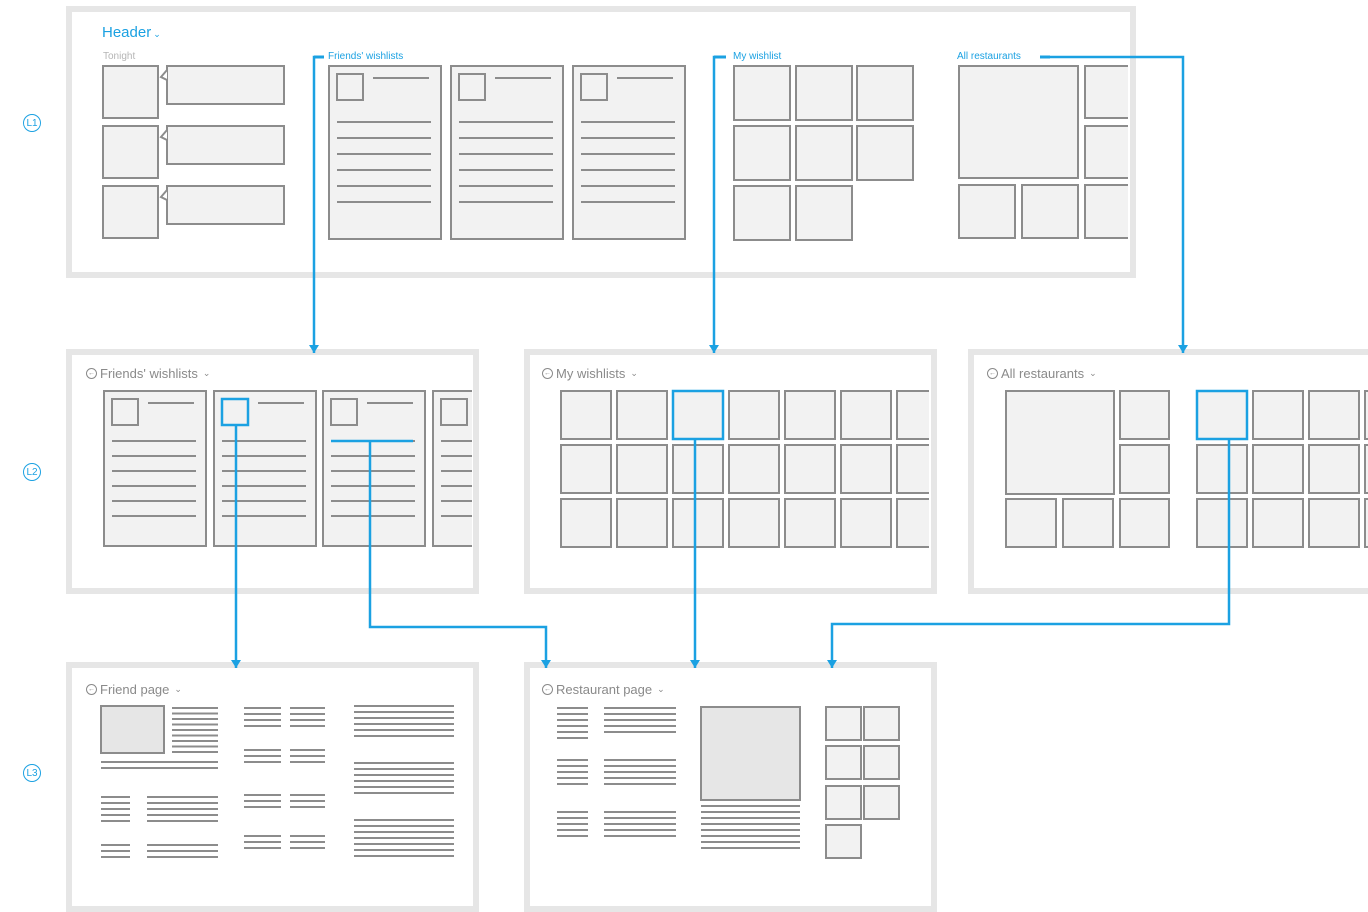 The width and height of the screenshot is (1368, 912). I want to click on l2-restaurant-tile-c, so click(1031, 523).